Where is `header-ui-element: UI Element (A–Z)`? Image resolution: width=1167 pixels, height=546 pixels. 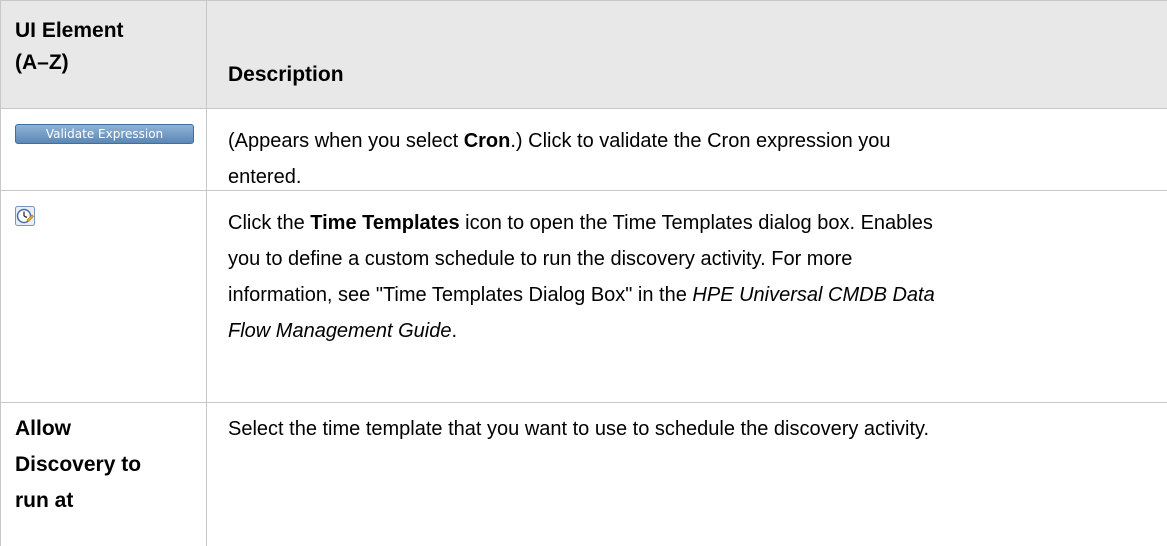 header-ui-element: UI Element (A–Z) is located at coordinates (105, 47).